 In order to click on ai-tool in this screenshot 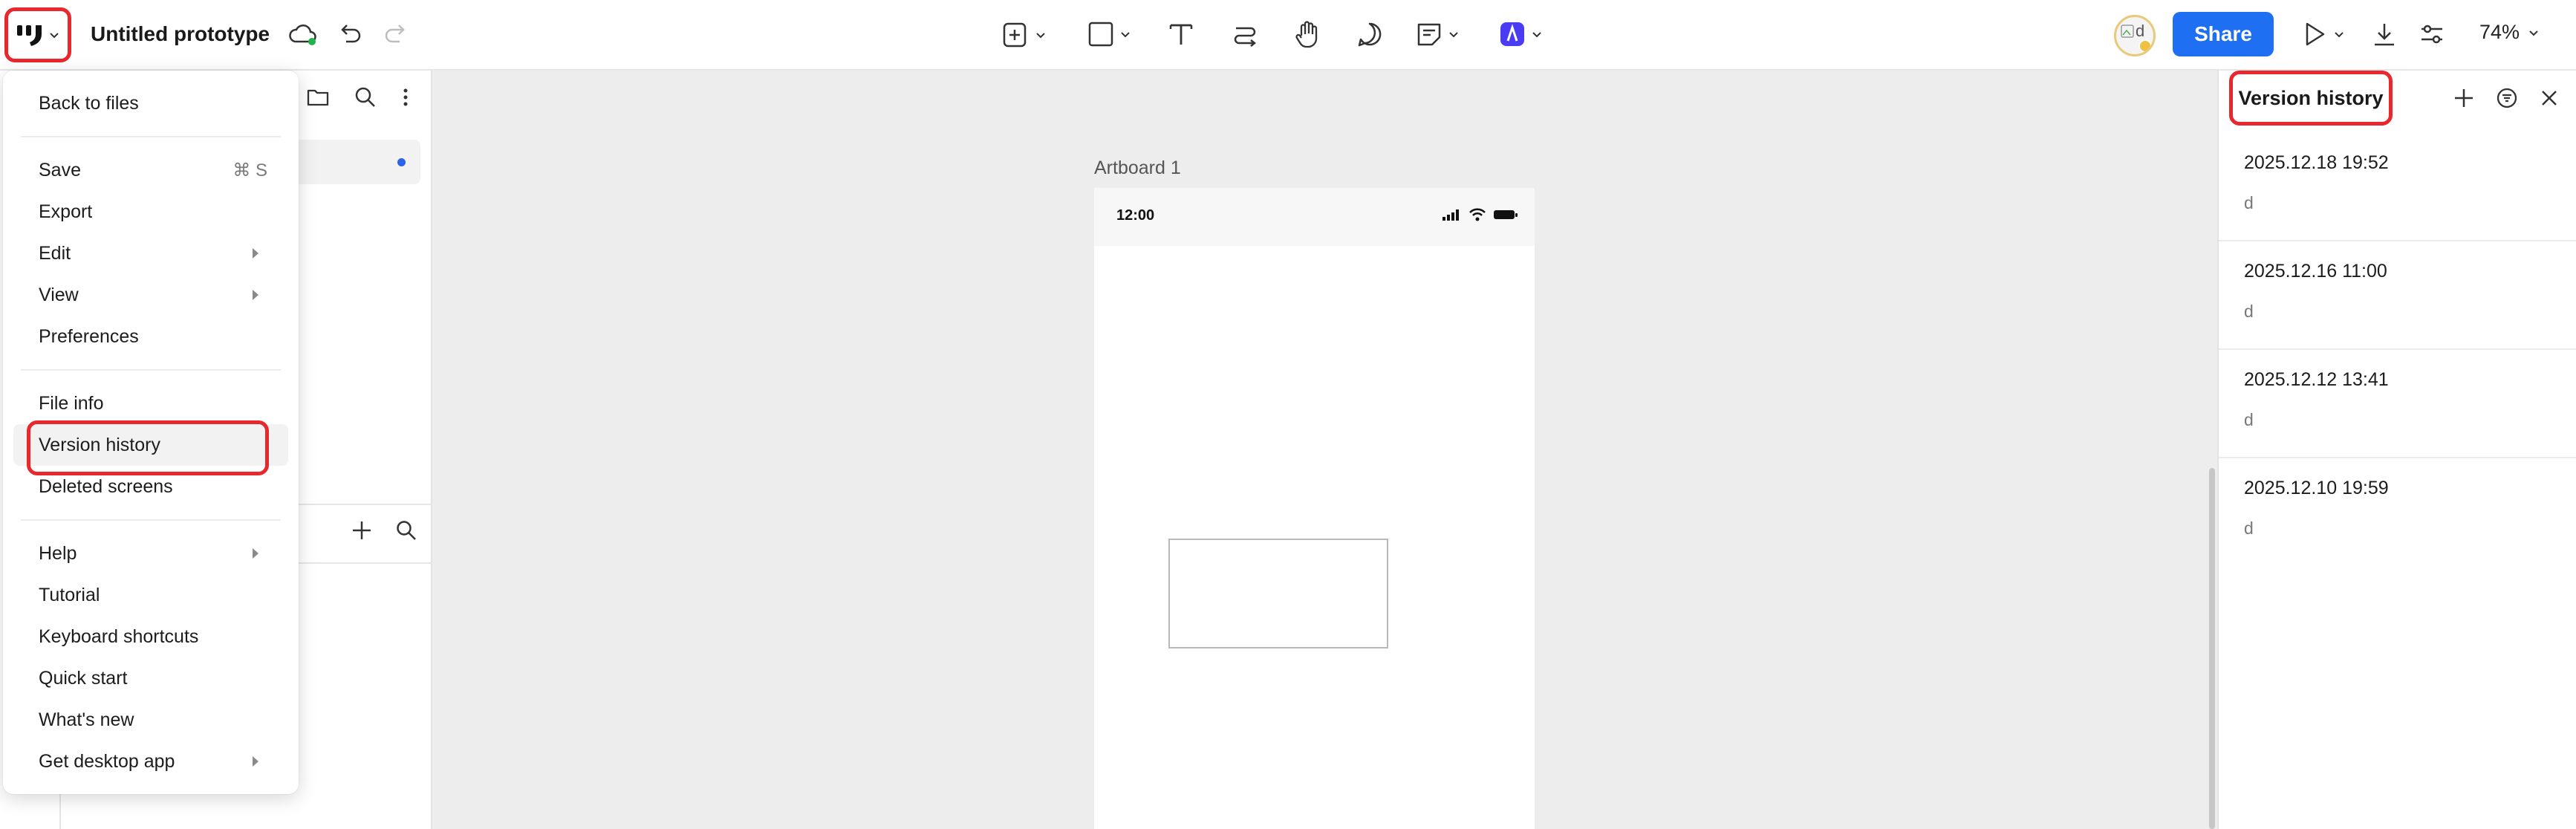, I will do `click(1520, 35)`.